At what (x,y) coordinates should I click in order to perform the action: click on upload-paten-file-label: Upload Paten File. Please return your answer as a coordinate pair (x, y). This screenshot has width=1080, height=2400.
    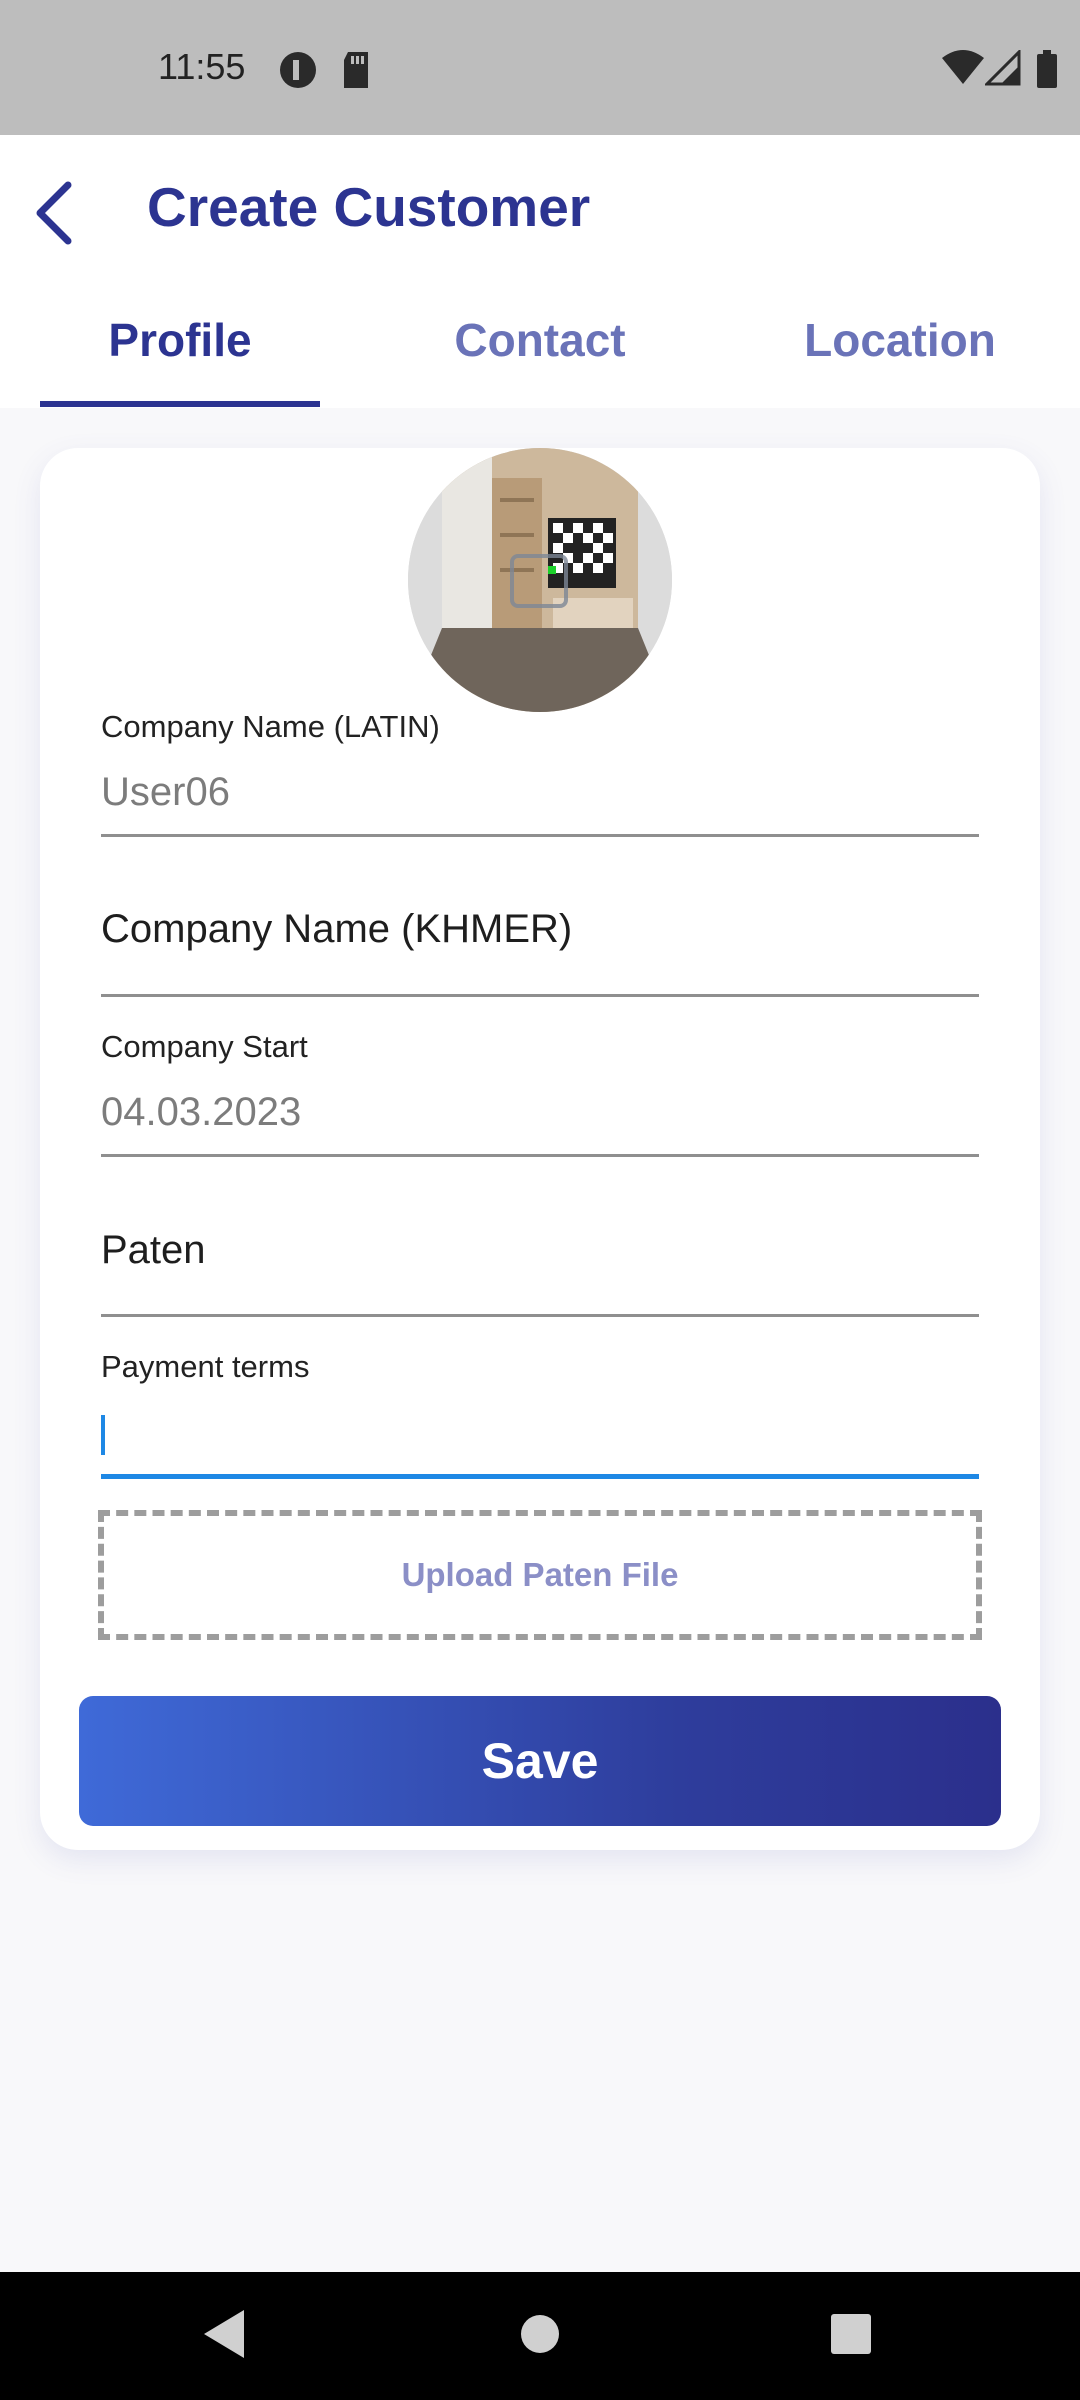
    Looking at the image, I should click on (540, 1574).